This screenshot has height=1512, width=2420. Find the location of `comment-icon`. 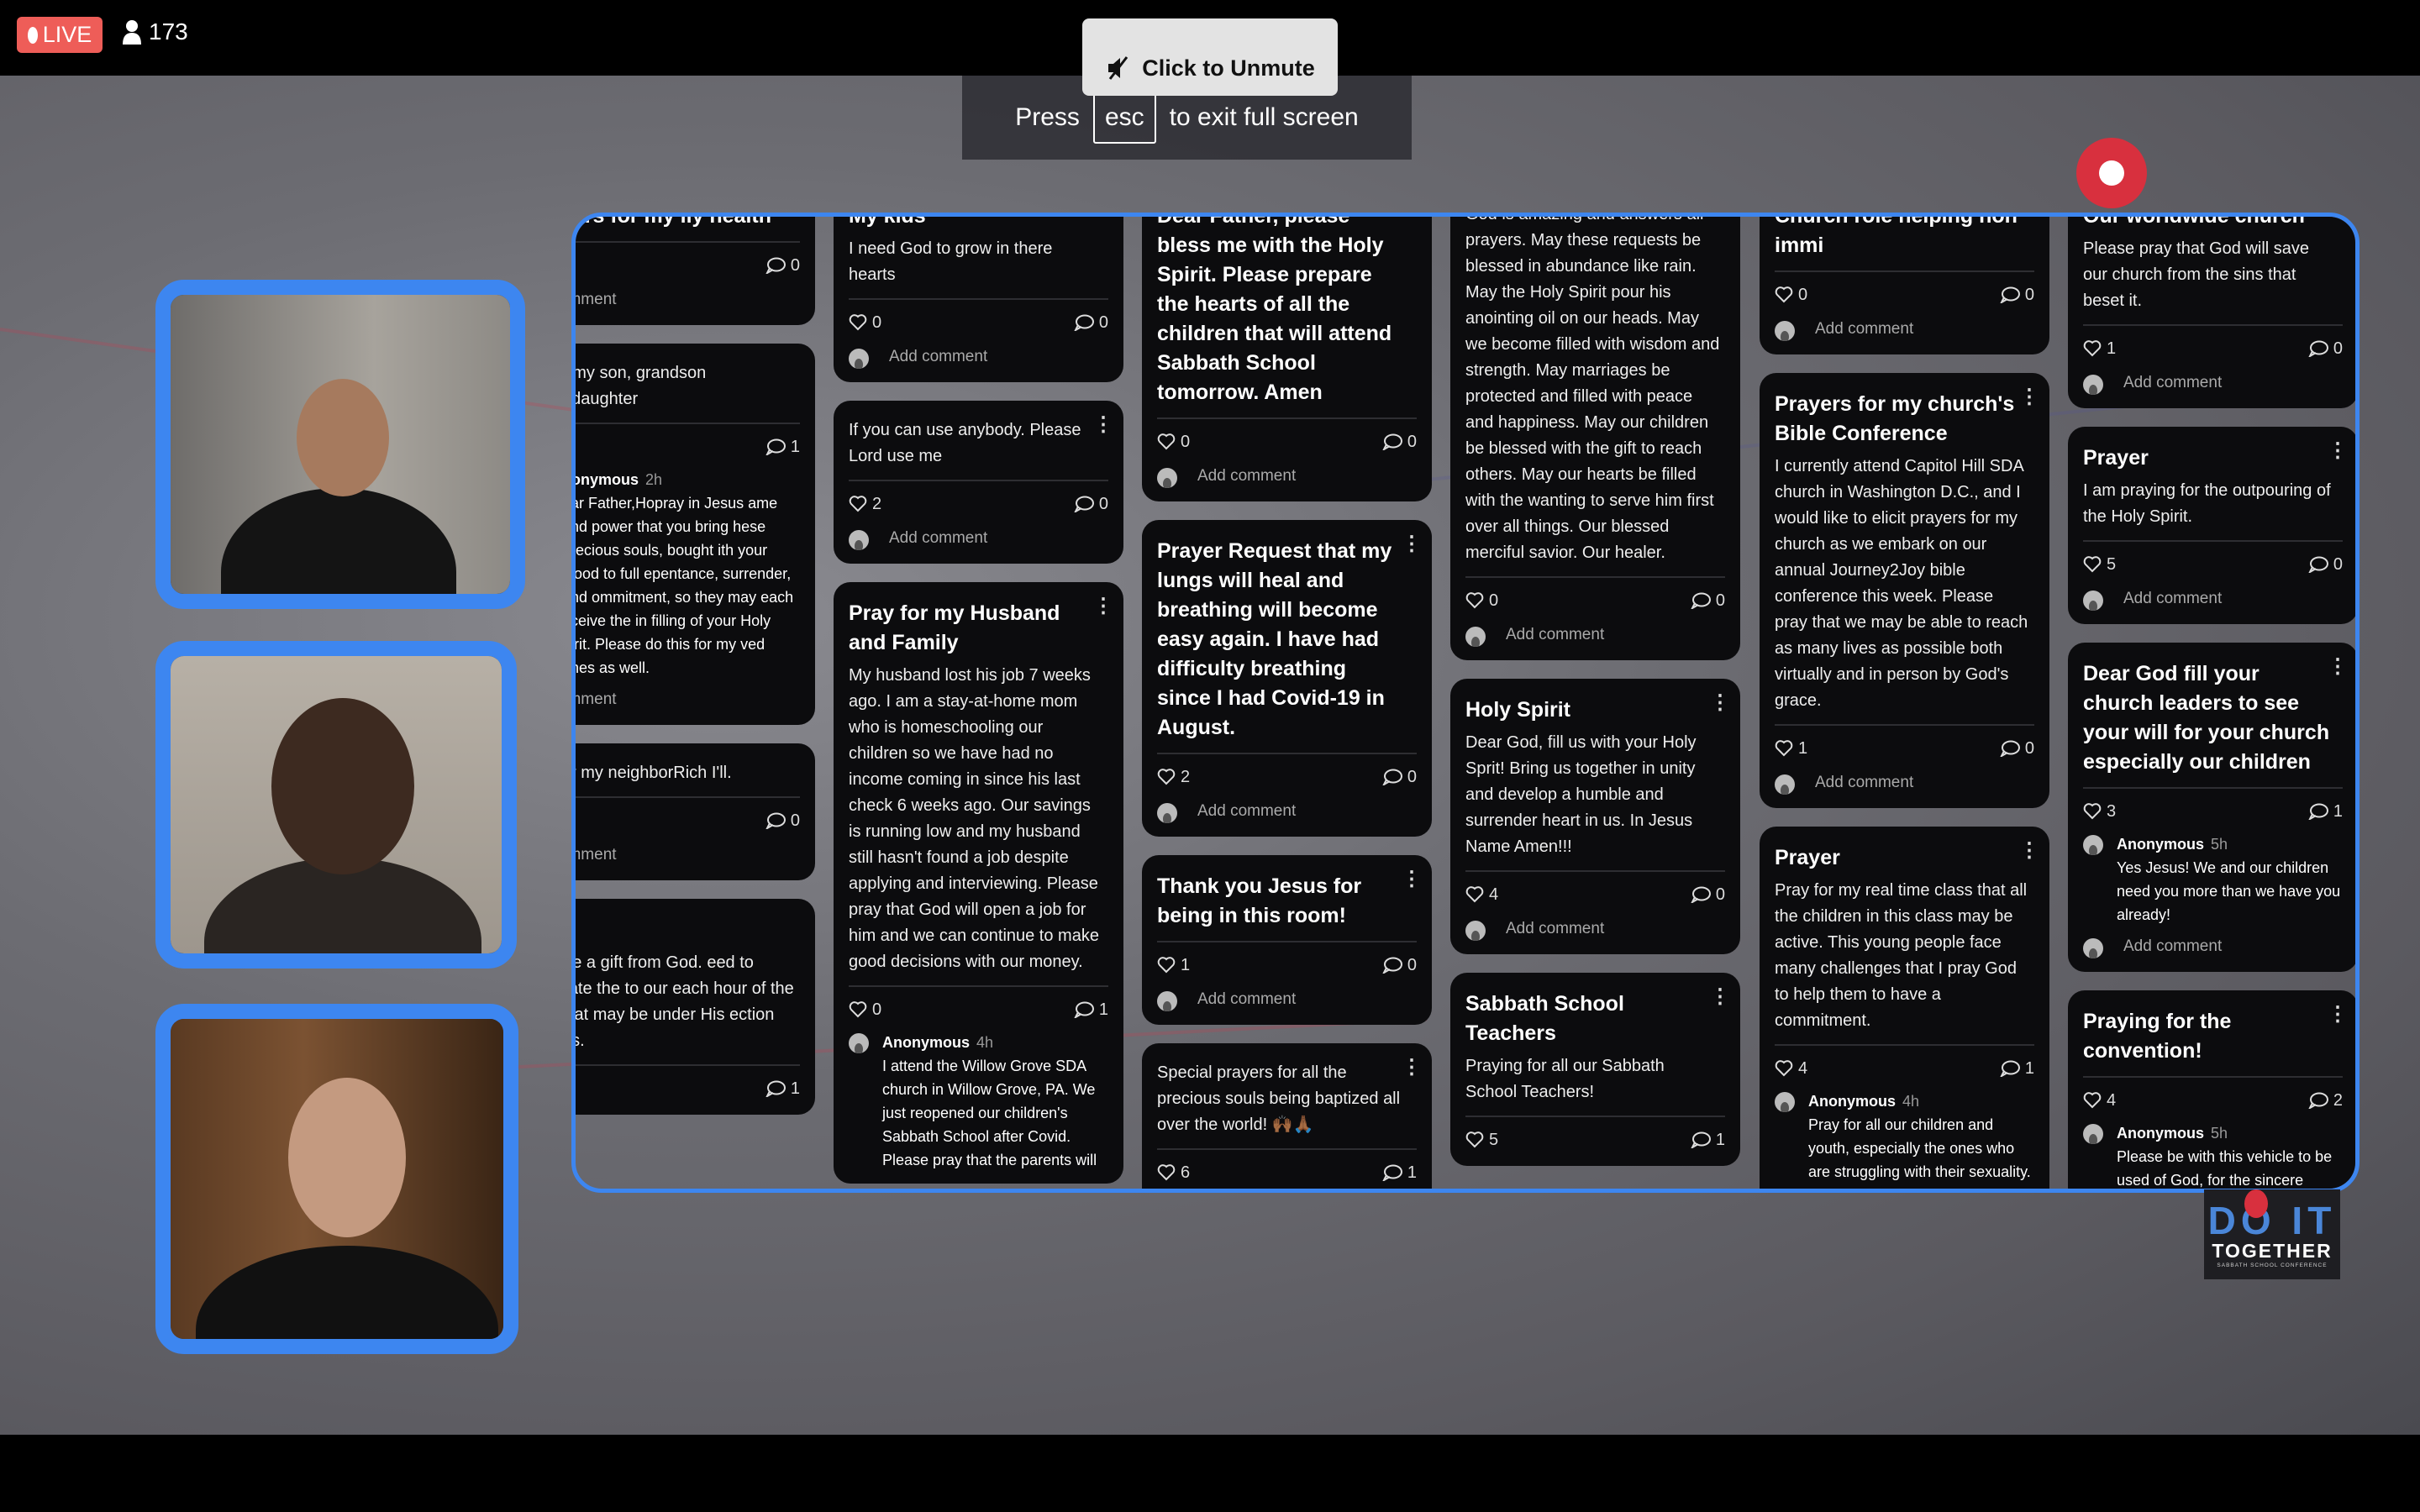

comment-icon is located at coordinates (1392, 777).